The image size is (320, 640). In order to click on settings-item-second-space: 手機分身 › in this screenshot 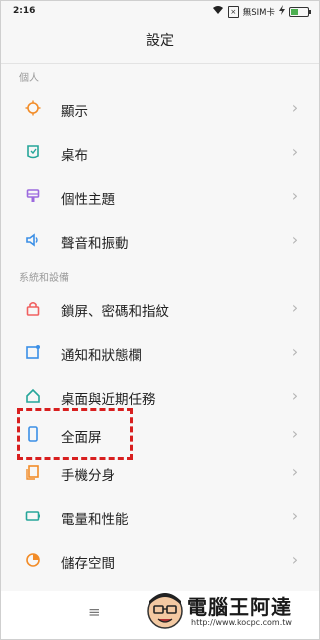, I will do `click(160, 473)`.